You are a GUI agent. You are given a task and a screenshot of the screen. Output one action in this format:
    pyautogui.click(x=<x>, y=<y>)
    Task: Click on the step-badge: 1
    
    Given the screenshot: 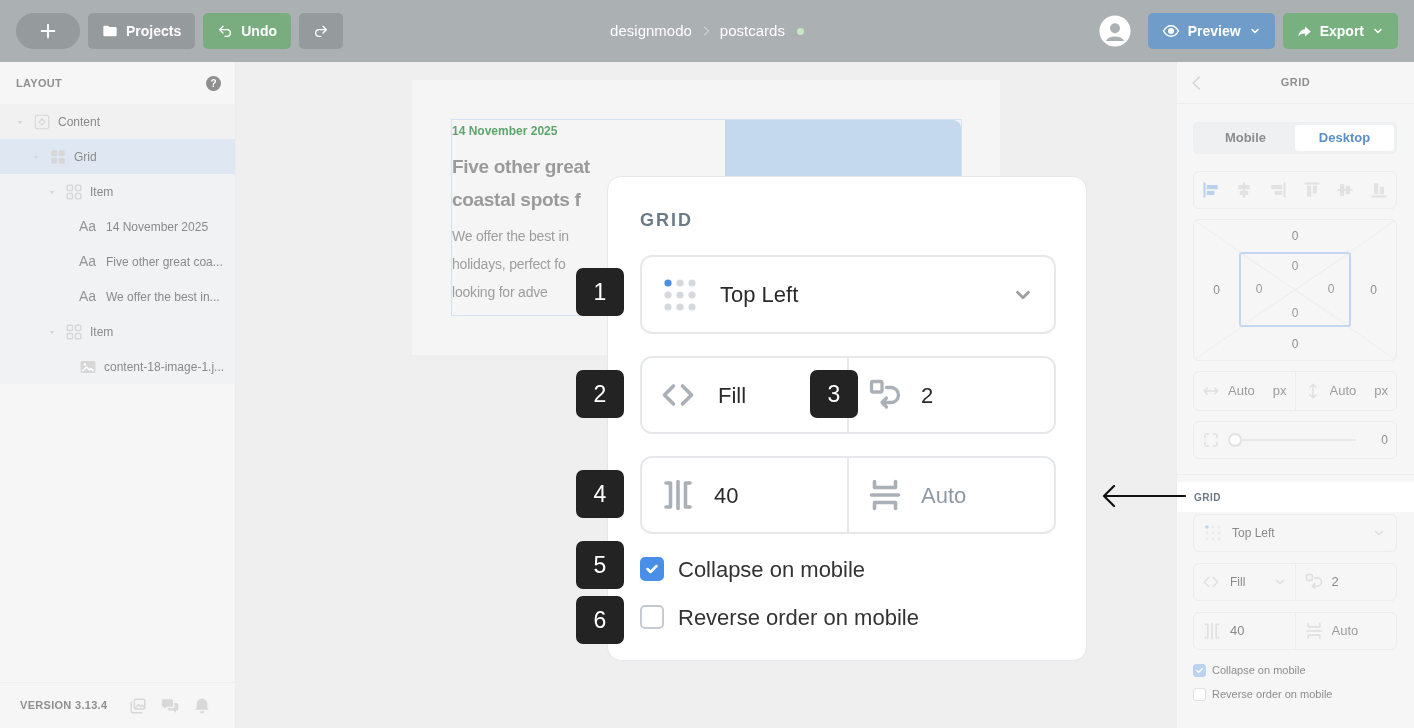 What is the action you would take?
    pyautogui.click(x=600, y=292)
    